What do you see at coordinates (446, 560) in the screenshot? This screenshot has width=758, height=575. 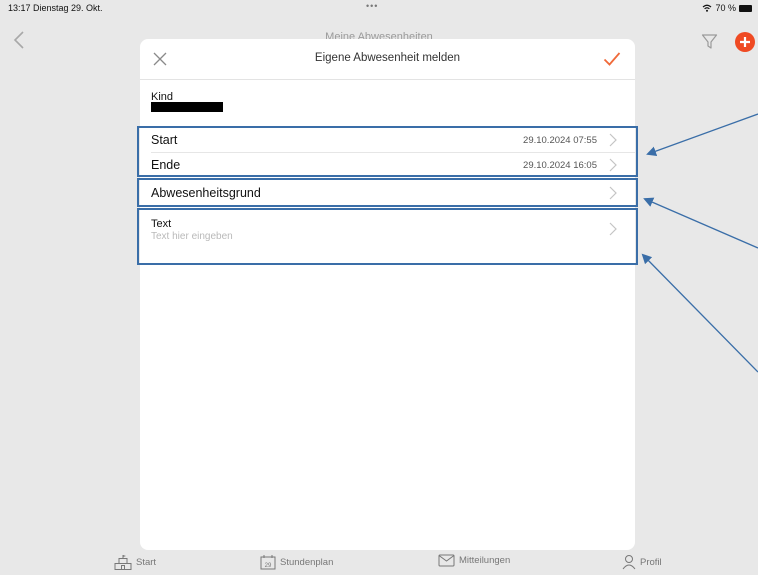 I see `mail-icon` at bounding box center [446, 560].